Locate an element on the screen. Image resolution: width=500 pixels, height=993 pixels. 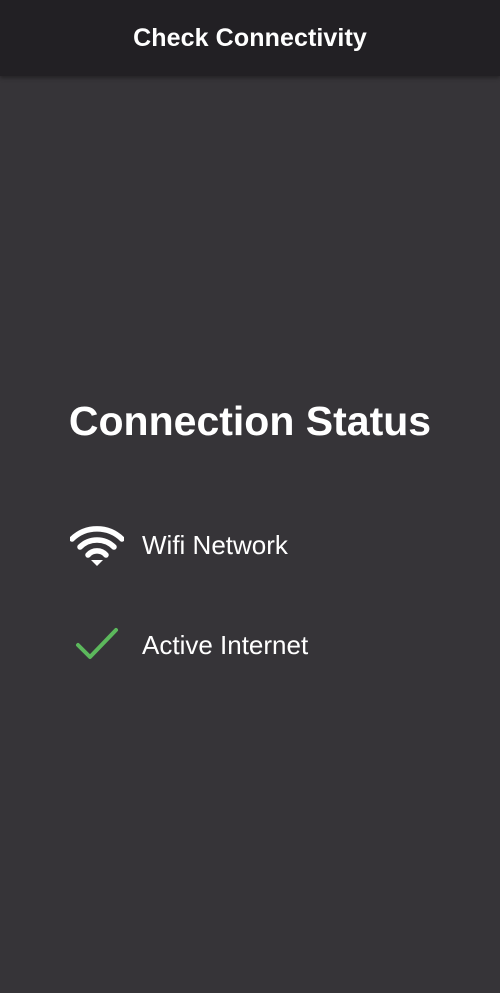
status-item-wifi: Wifi Network is located at coordinates (179, 545).